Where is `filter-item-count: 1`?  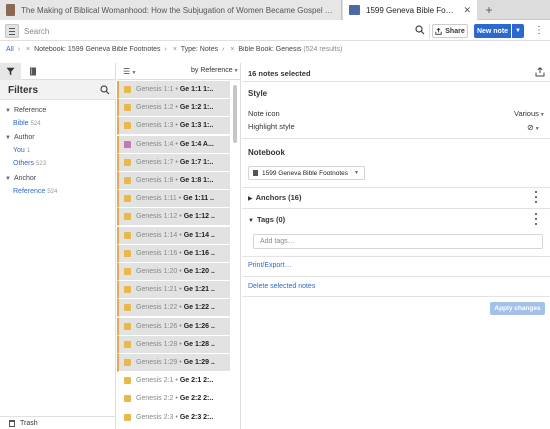 filter-item-count: 1 is located at coordinates (28, 151).